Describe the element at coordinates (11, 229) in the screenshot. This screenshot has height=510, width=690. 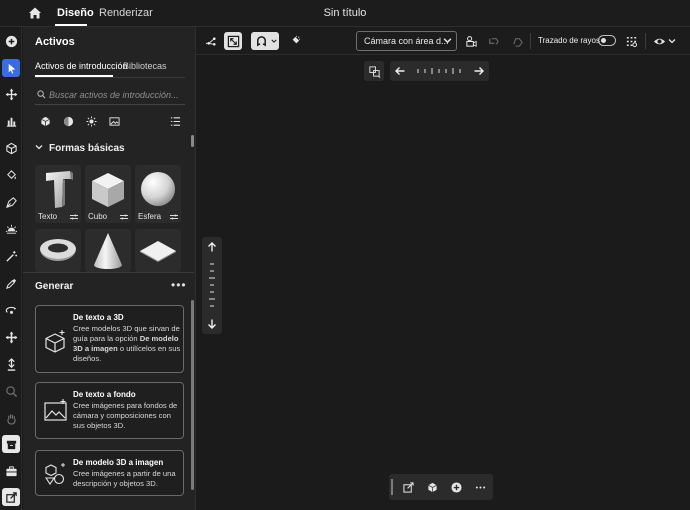
I see `light-icon` at that location.